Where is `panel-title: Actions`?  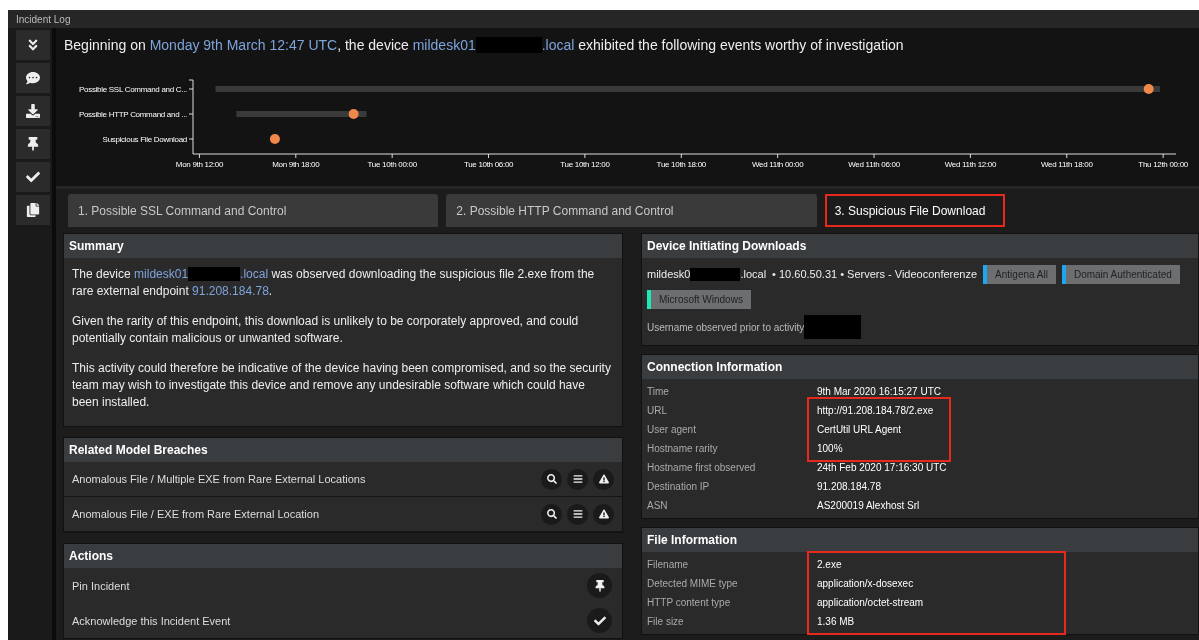 panel-title: Actions is located at coordinates (343, 556).